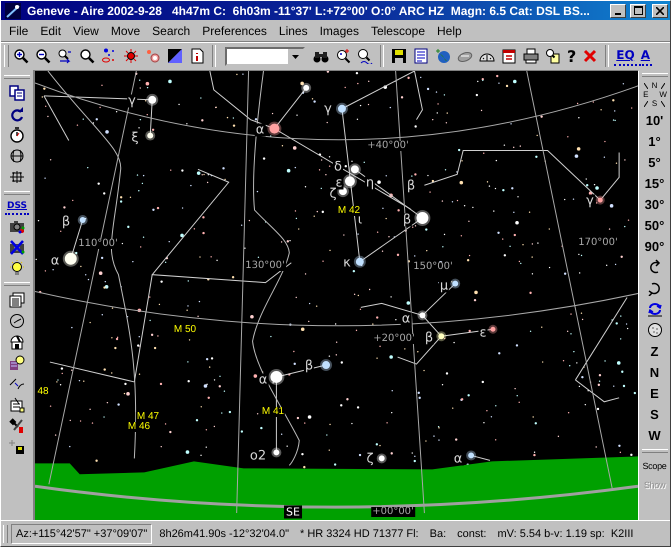  What do you see at coordinates (645, 56) in the screenshot?
I see `projection-button: A` at bounding box center [645, 56].